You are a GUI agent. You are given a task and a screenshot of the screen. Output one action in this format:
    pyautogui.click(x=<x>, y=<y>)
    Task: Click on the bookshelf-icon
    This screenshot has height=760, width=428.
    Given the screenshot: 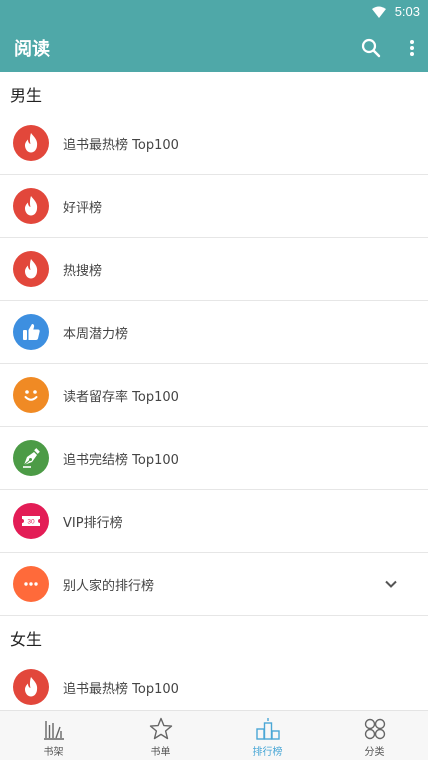 What is the action you would take?
    pyautogui.click(x=53, y=730)
    